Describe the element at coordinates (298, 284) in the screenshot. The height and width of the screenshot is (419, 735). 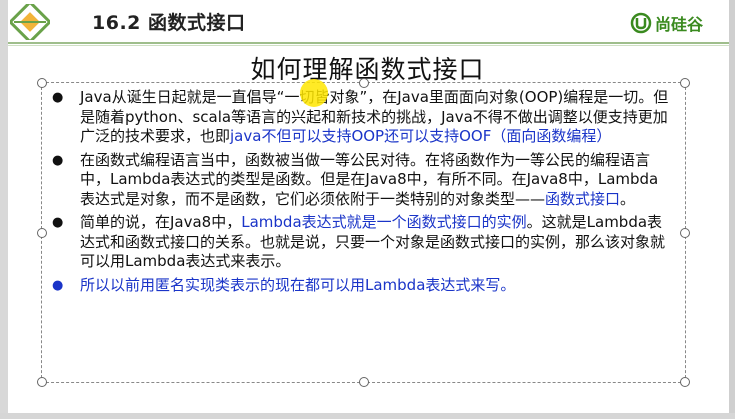
I see `highlighted-text: 所以以前用匿名实现类表示的现在都可以用Lambda表达式来写。` at that location.